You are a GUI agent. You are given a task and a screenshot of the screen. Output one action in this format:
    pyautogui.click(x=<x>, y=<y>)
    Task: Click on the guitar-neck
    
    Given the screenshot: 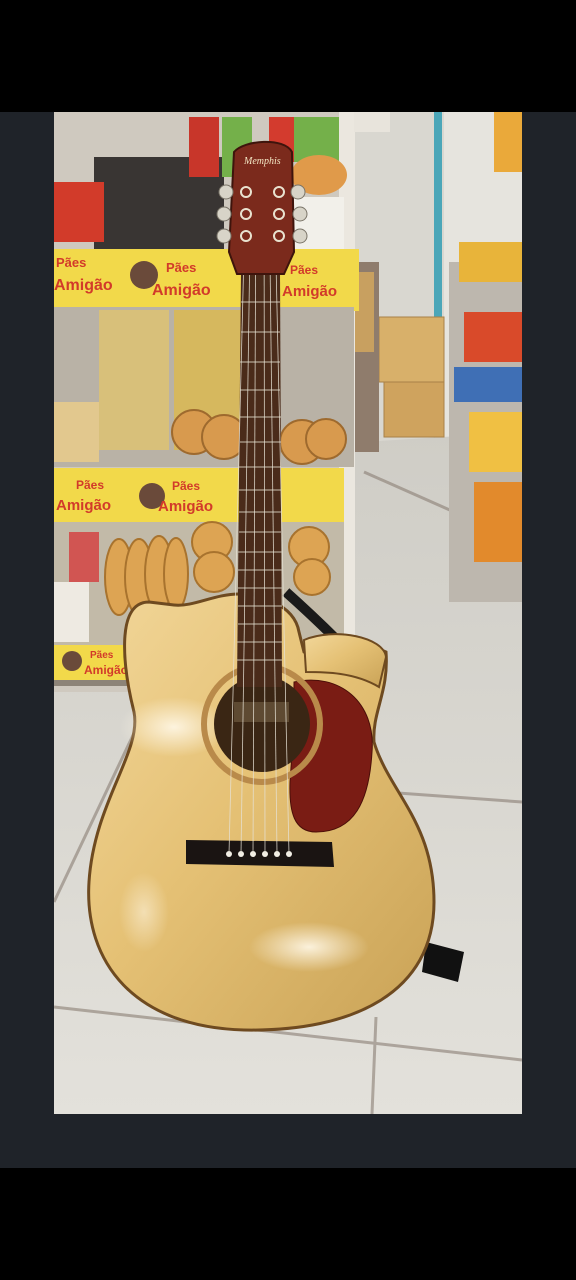 What is the action you would take?
    pyautogui.click(x=259, y=479)
    